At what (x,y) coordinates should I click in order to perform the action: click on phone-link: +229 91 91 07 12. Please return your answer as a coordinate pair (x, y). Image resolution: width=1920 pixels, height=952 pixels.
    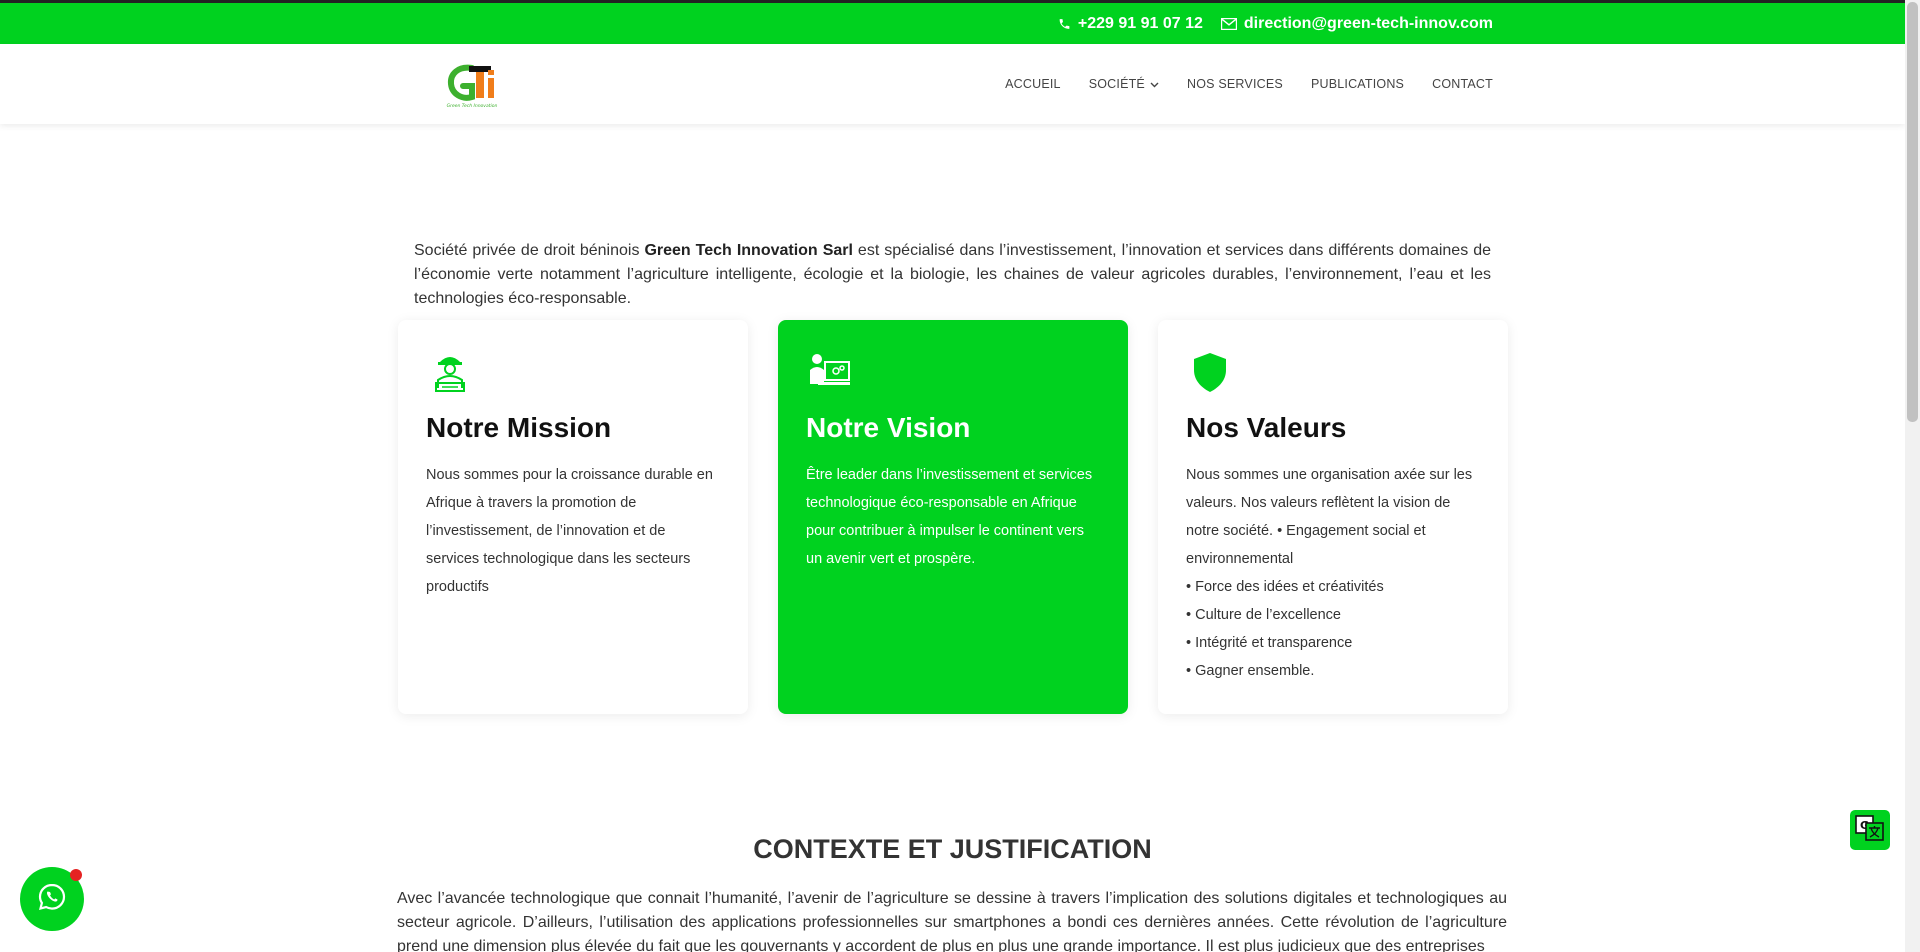
    Looking at the image, I should click on (1130, 24).